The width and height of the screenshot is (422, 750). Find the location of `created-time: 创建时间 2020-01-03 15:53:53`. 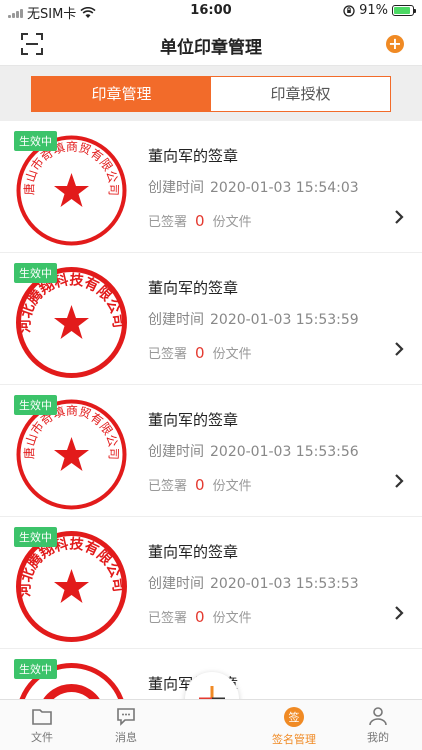

created-time: 创建时间 2020-01-03 15:53:53 is located at coordinates (253, 584).